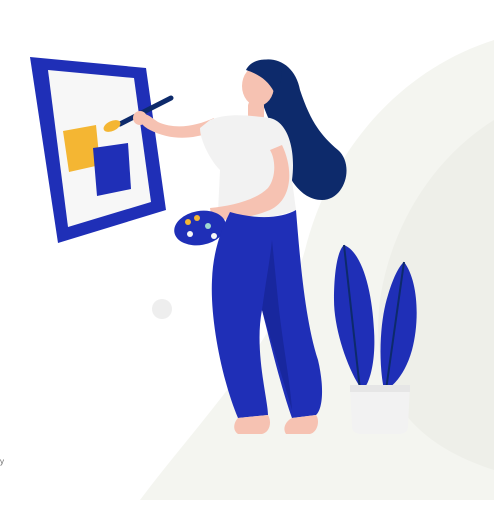 The height and width of the screenshot is (506, 494). Describe the element at coordinates (252, 424) in the screenshot. I see `left-foot` at that location.